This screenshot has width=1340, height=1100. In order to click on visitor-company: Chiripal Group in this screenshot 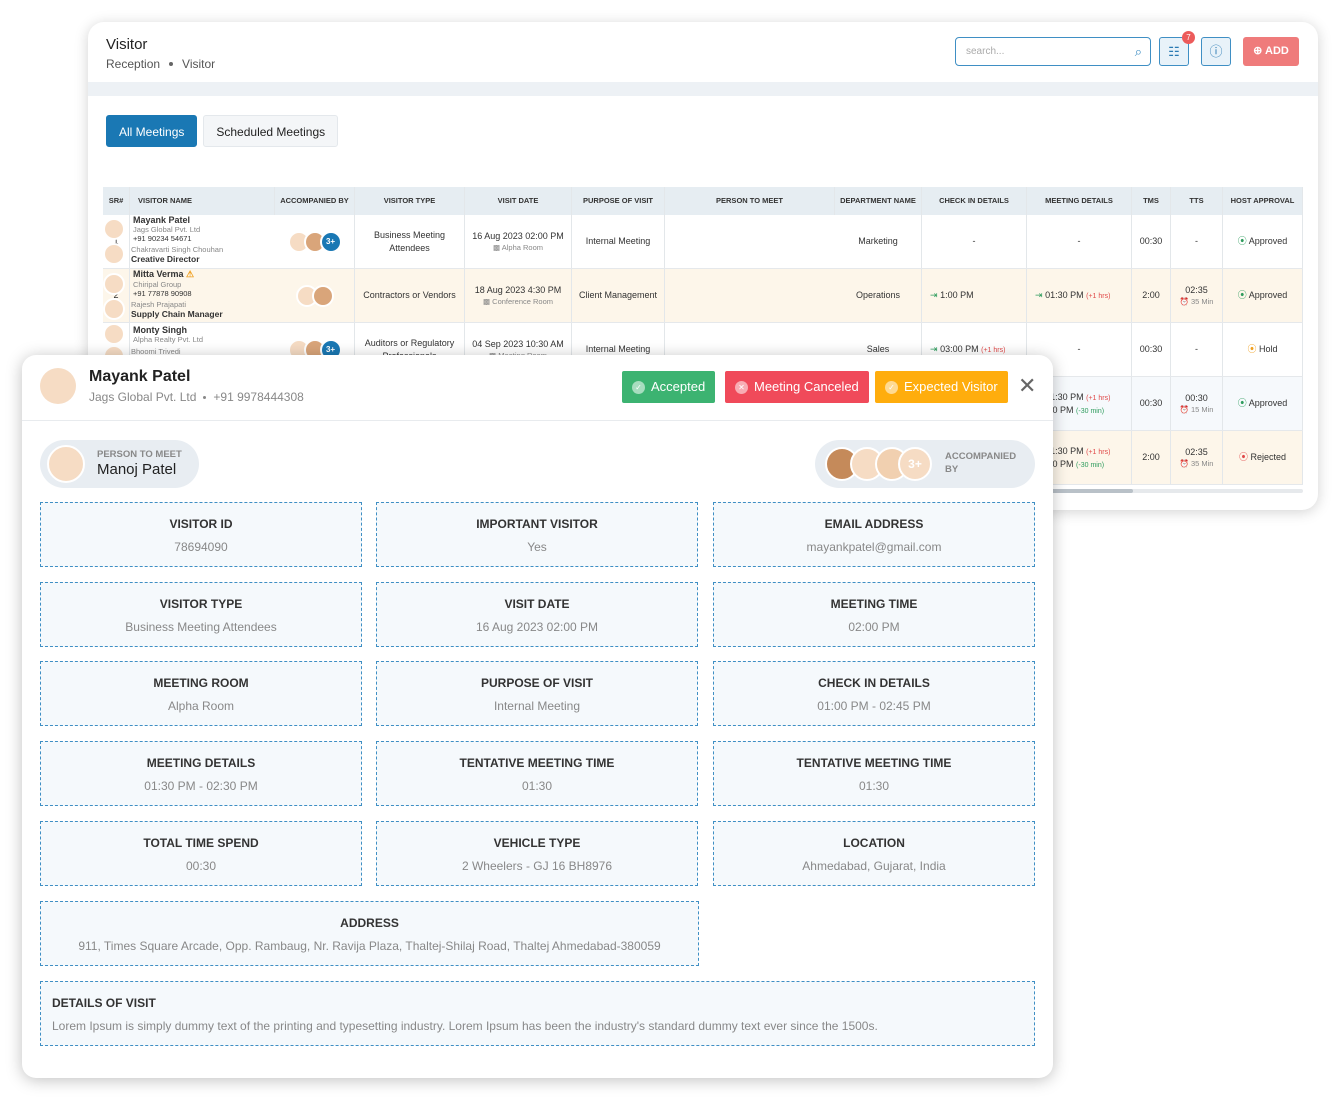, I will do `click(157, 284)`.